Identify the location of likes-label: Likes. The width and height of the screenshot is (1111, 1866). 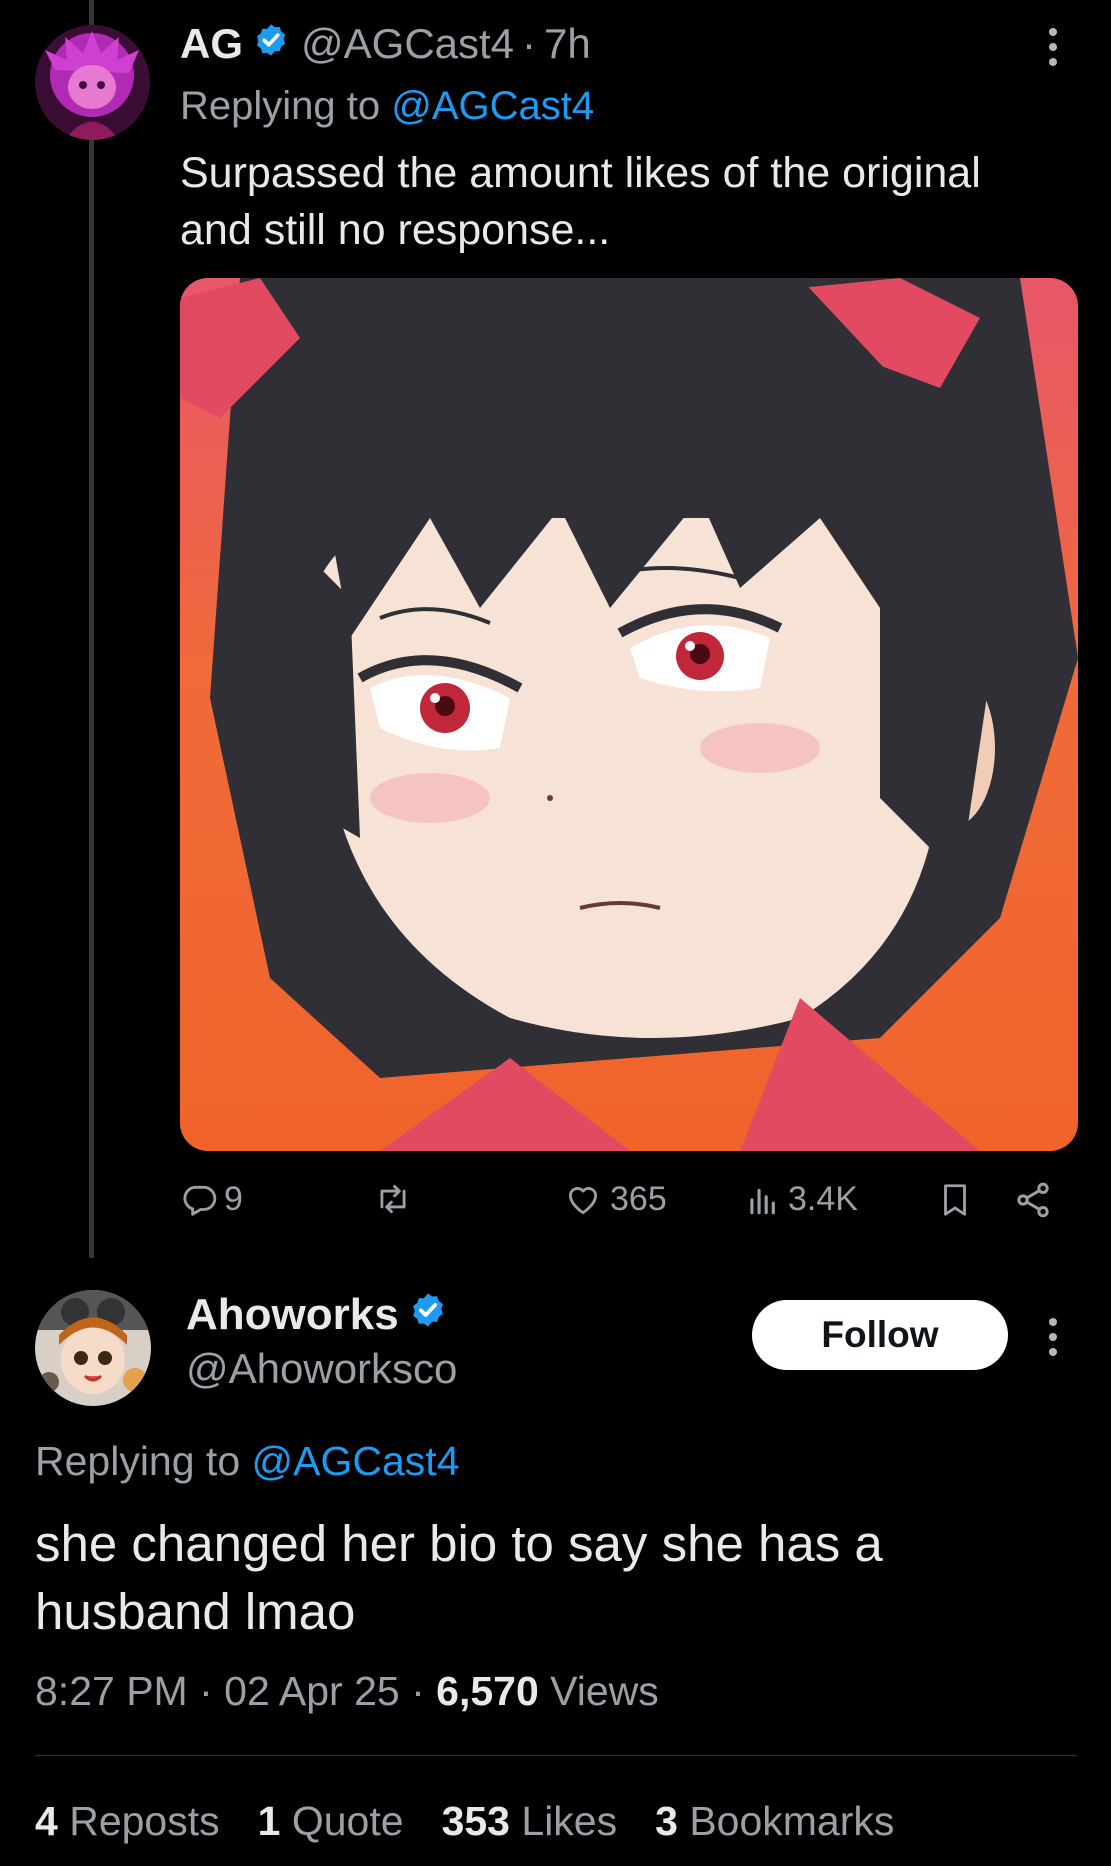
(569, 1821).